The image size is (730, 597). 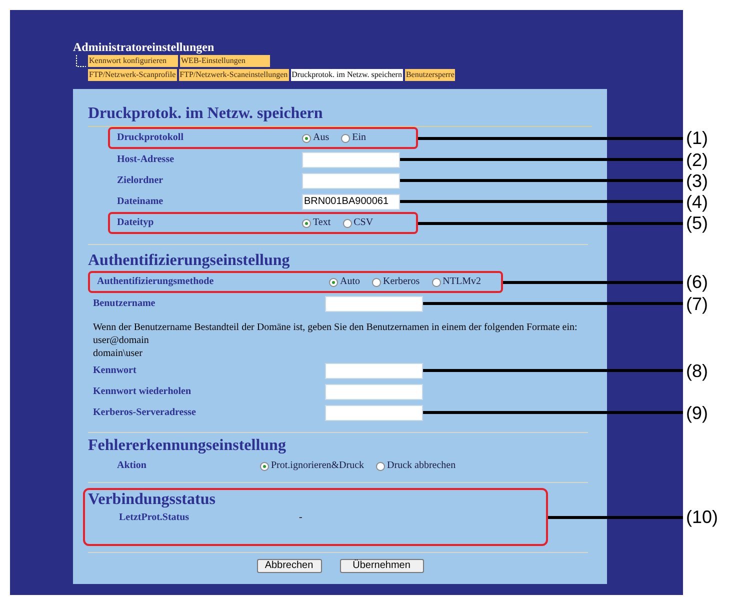 What do you see at coordinates (121, 340) in the screenshot?
I see `hint-text: user@domain` at bounding box center [121, 340].